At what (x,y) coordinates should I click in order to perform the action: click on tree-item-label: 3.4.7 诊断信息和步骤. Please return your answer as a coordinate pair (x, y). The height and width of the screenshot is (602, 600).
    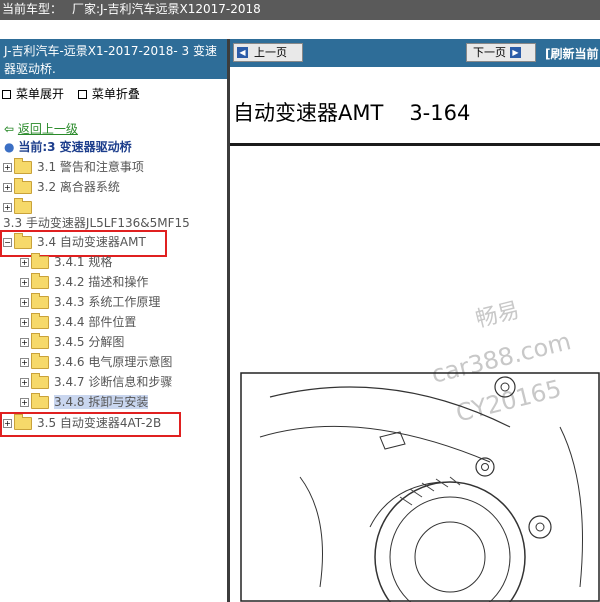
    Looking at the image, I should click on (113, 382).